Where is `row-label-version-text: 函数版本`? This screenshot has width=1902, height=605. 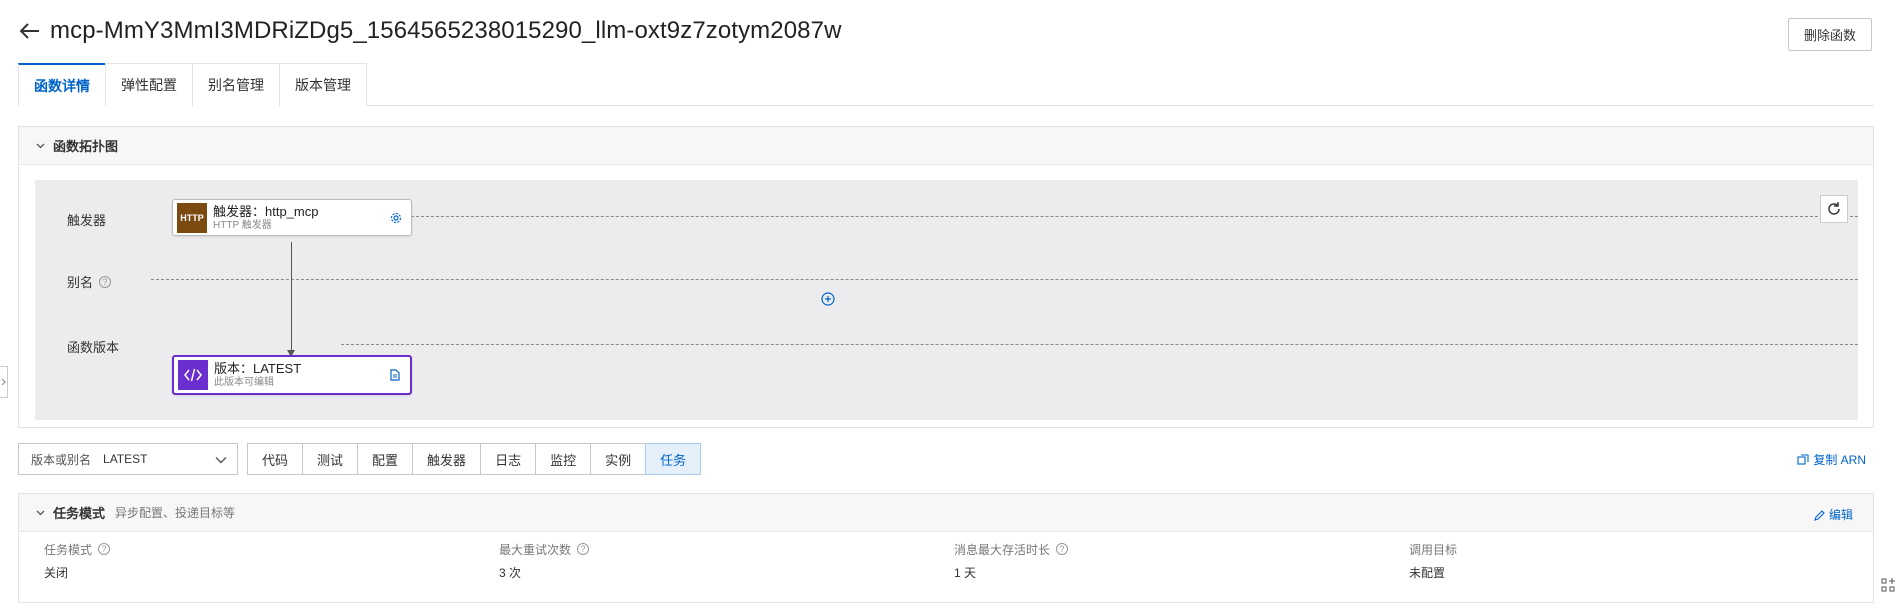
row-label-version-text: 函数版本 is located at coordinates (93, 347).